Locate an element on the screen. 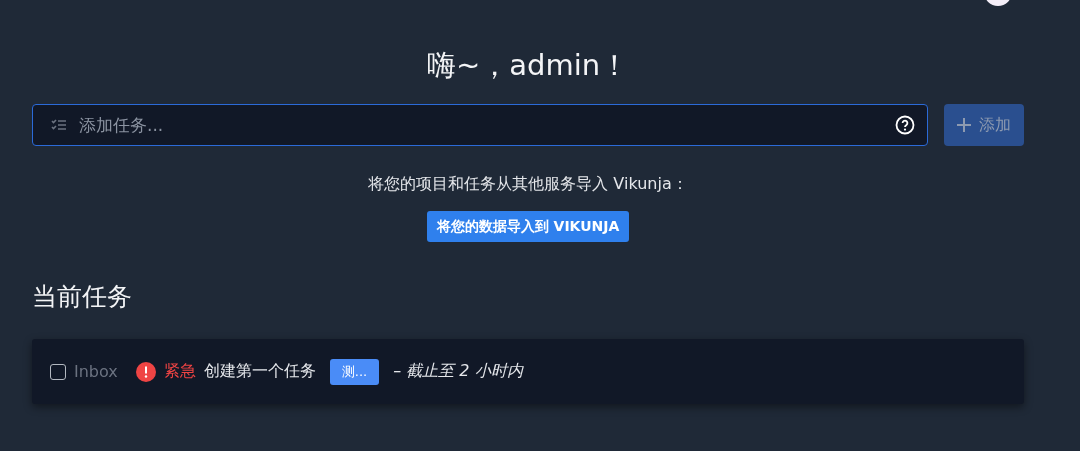 Image resolution: width=1080 pixels, height=451 pixels. alert-icon is located at coordinates (145, 371).